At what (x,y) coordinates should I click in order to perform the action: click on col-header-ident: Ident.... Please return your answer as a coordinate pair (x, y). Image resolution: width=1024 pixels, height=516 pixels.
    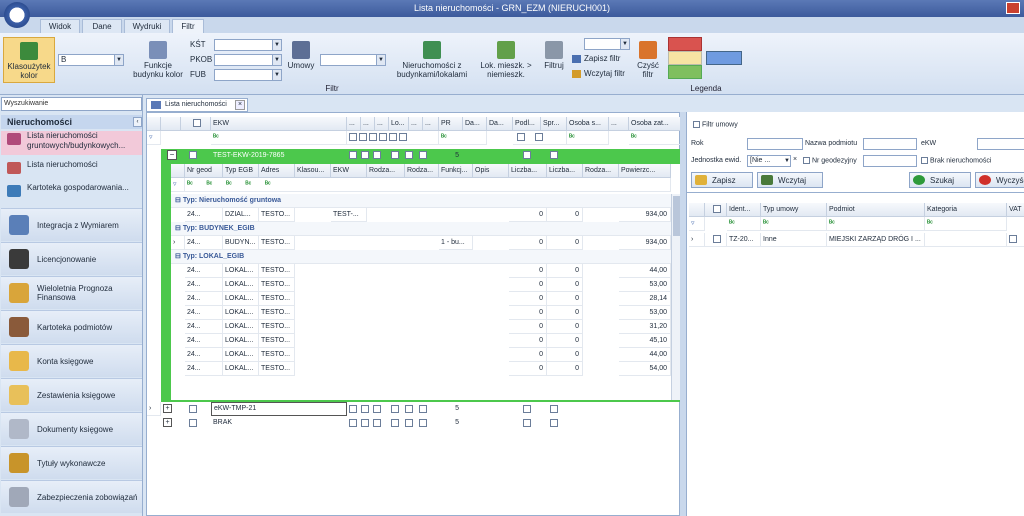
    Looking at the image, I should click on (744, 210).